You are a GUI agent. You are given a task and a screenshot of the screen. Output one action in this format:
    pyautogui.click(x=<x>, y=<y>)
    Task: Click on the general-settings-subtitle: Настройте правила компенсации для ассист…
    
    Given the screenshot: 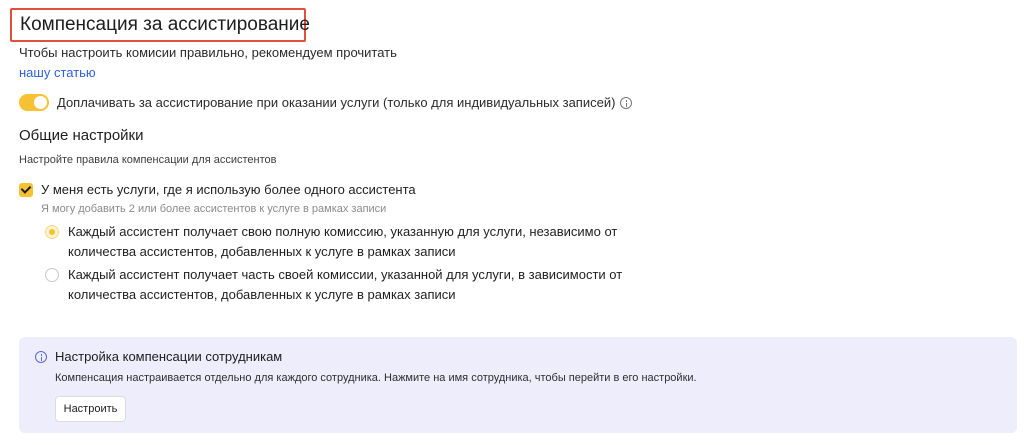 What is the action you would take?
    pyautogui.click(x=148, y=160)
    